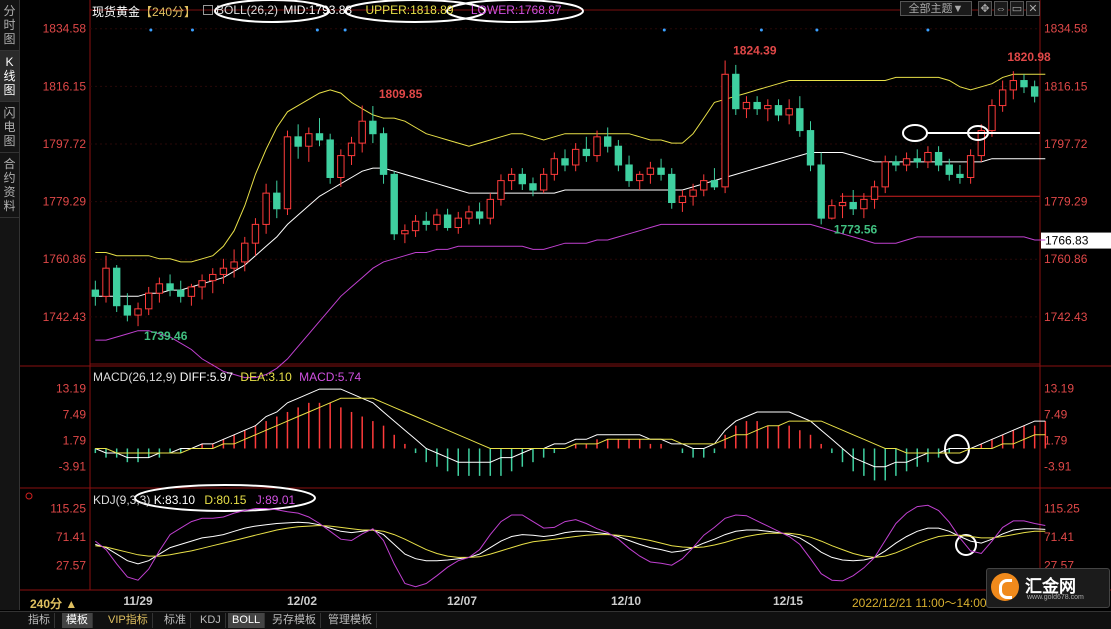 This screenshot has width=1111, height=629. I want to click on period-switch: 240分 ▲, so click(53, 603).